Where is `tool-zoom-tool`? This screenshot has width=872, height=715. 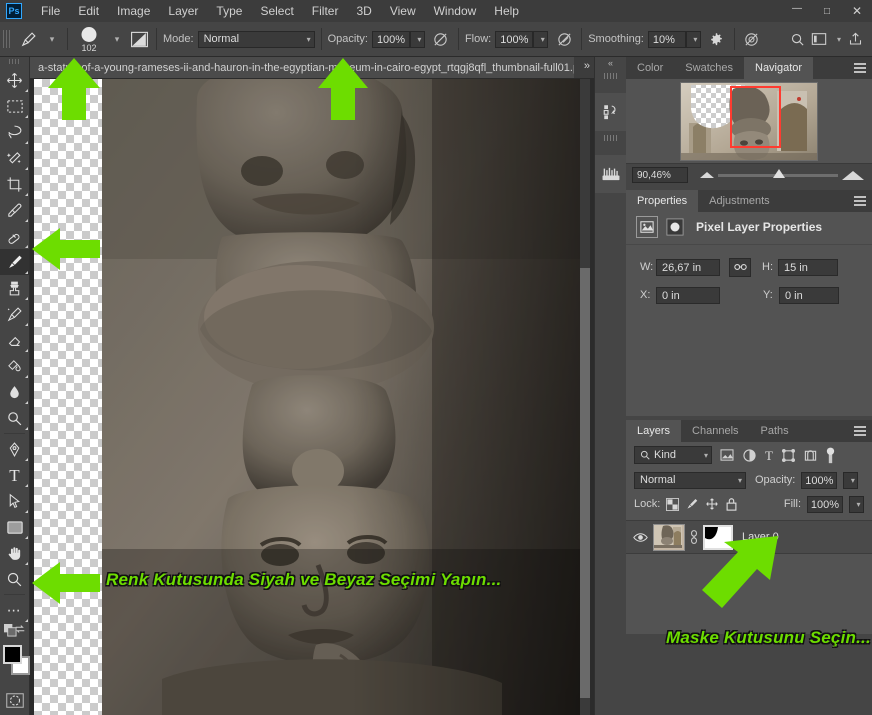
tool-zoom-tool is located at coordinates (14, 579).